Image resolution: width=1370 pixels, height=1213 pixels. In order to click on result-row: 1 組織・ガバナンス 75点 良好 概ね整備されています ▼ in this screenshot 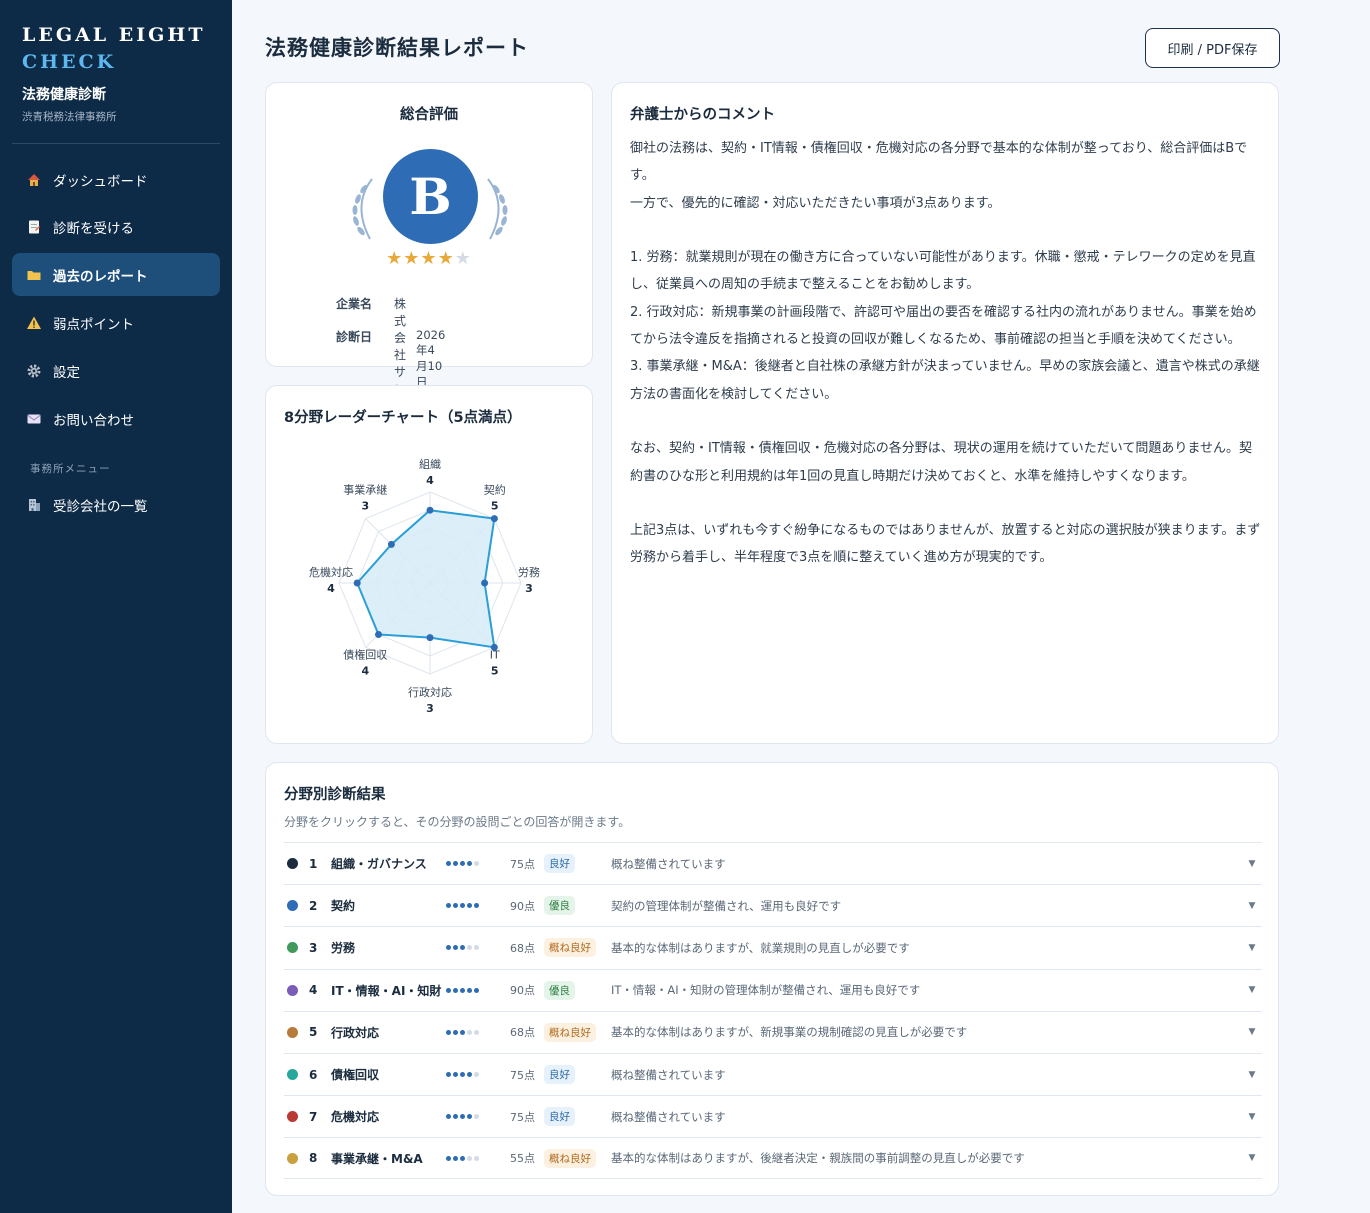, I will do `click(773, 863)`.